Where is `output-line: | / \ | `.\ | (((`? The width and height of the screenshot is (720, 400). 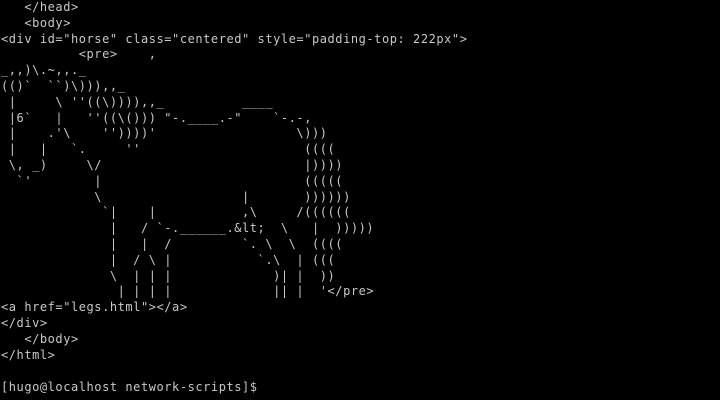 output-line: | / \ | `.\ | ((( is located at coordinates (168, 259).